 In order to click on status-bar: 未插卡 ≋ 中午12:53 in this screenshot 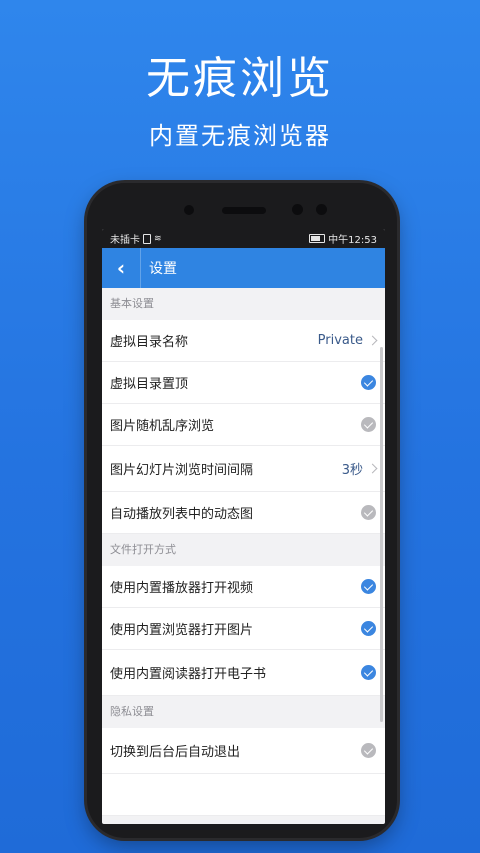, I will do `click(243, 238)`.